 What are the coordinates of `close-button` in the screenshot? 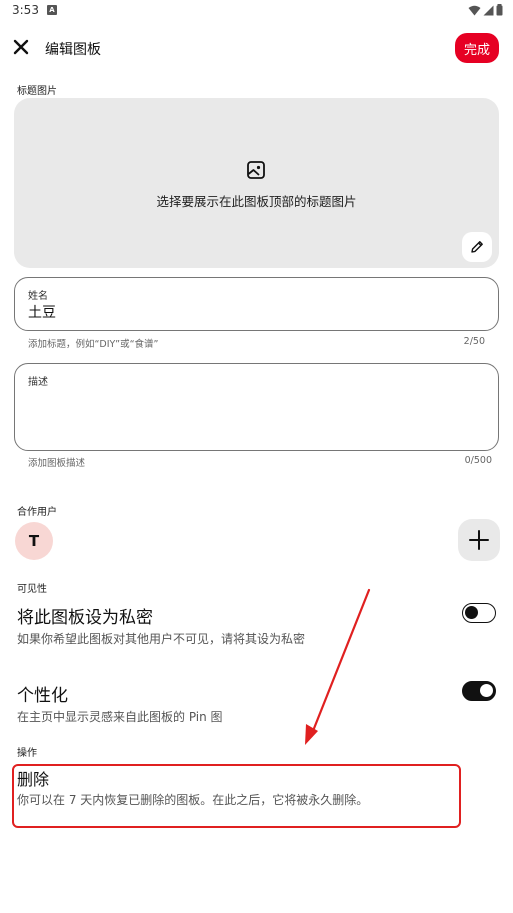 It's located at (21, 47).